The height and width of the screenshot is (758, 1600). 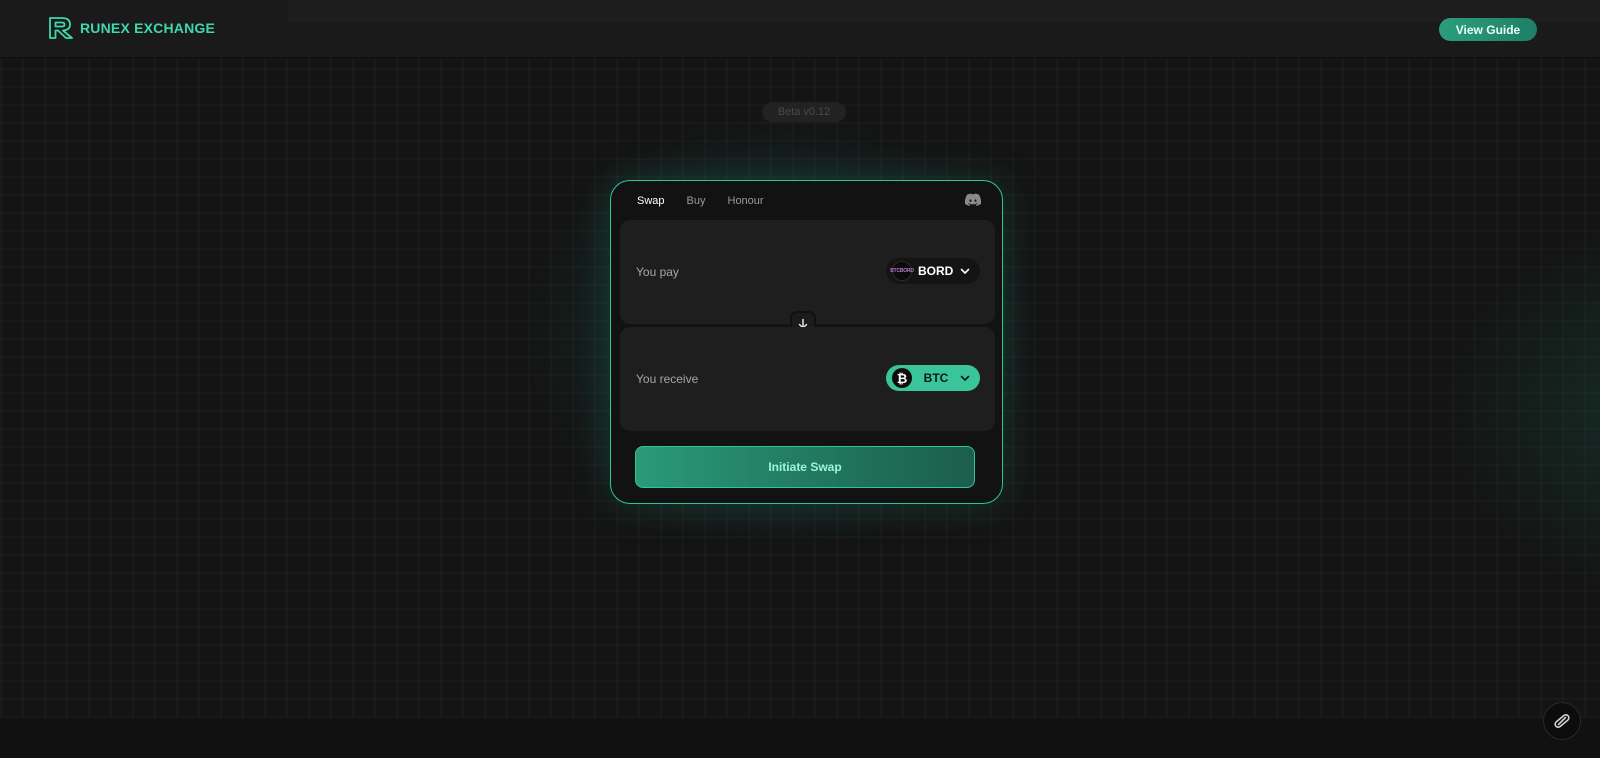 I want to click on discord-icon, so click(x=973, y=200).